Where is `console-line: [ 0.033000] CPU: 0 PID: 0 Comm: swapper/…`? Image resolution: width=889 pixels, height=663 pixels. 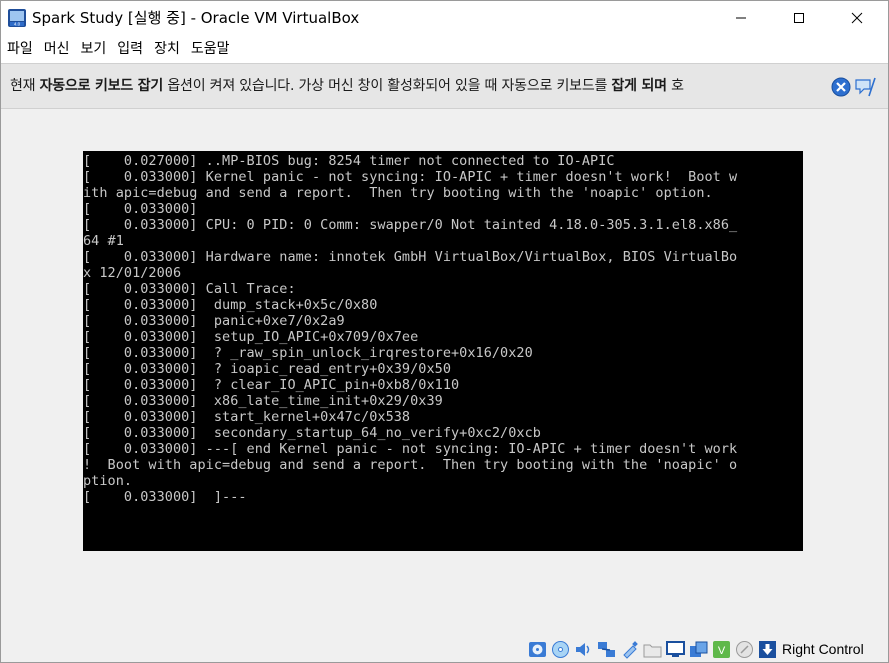 console-line: [ 0.033000] CPU: 0 PID: 0 Comm: swapper/… is located at coordinates (410, 225).